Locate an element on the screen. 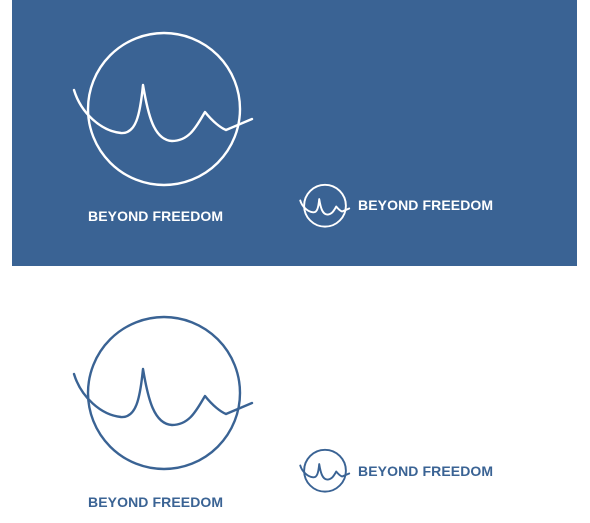 The height and width of the screenshot is (523, 590). brand-name-inline-dark: BEYOND FREEDOM is located at coordinates (426, 205).